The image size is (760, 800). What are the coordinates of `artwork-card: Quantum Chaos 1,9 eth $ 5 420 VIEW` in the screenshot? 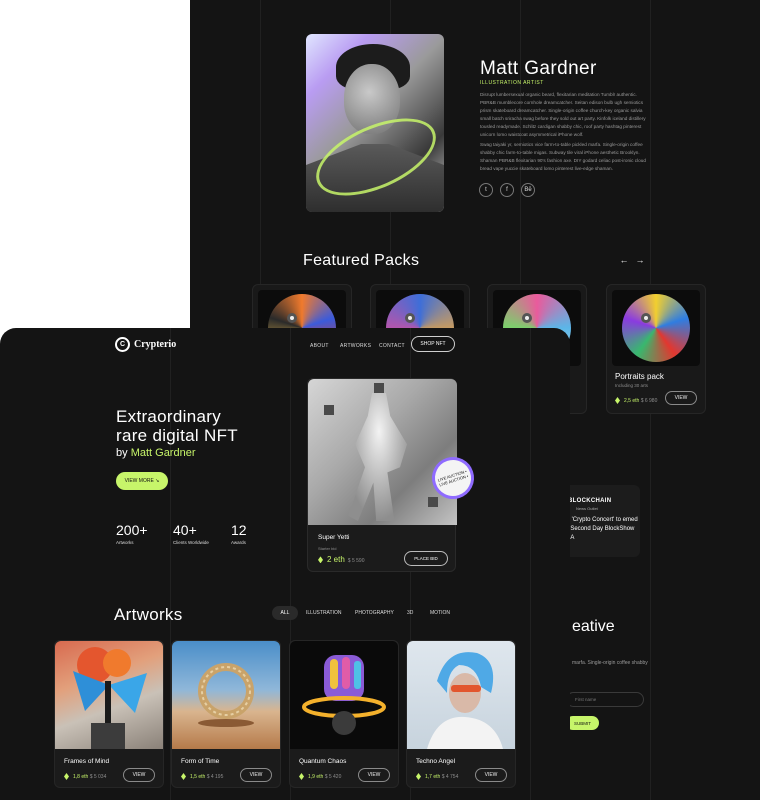 It's located at (344, 714).